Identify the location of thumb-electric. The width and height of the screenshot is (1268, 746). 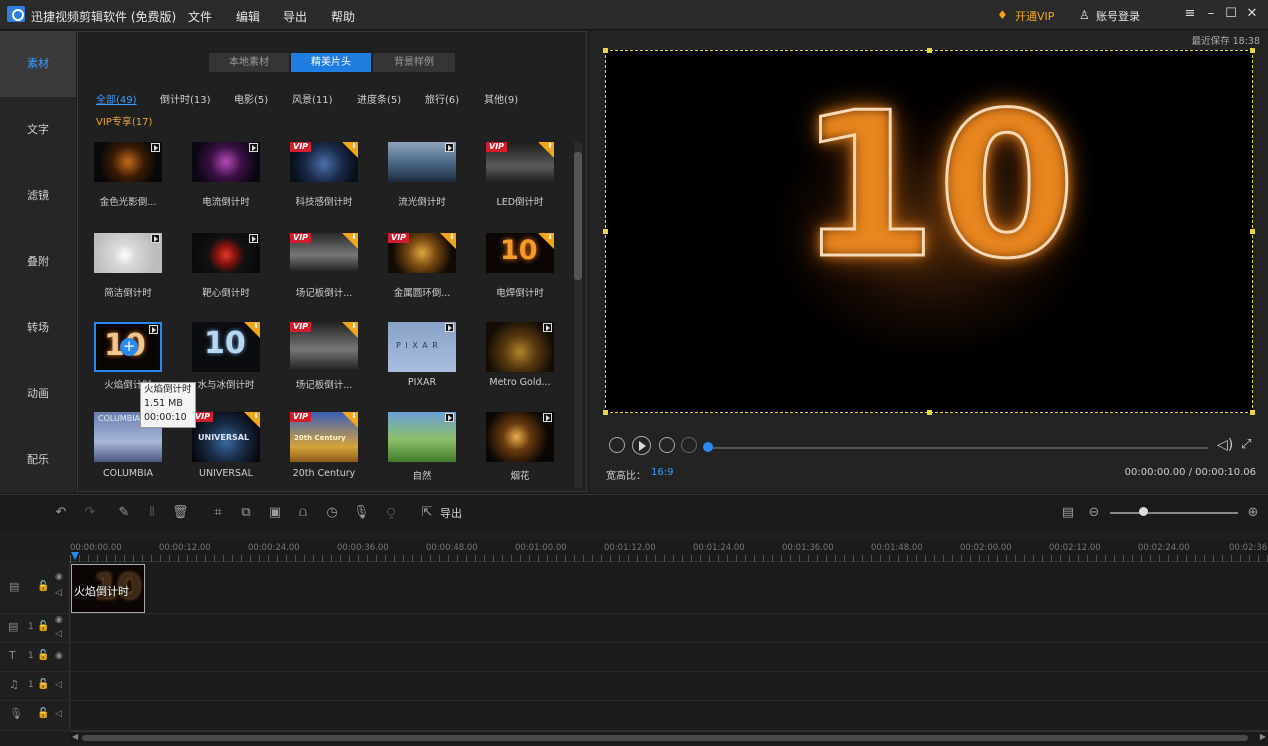
(226, 162).